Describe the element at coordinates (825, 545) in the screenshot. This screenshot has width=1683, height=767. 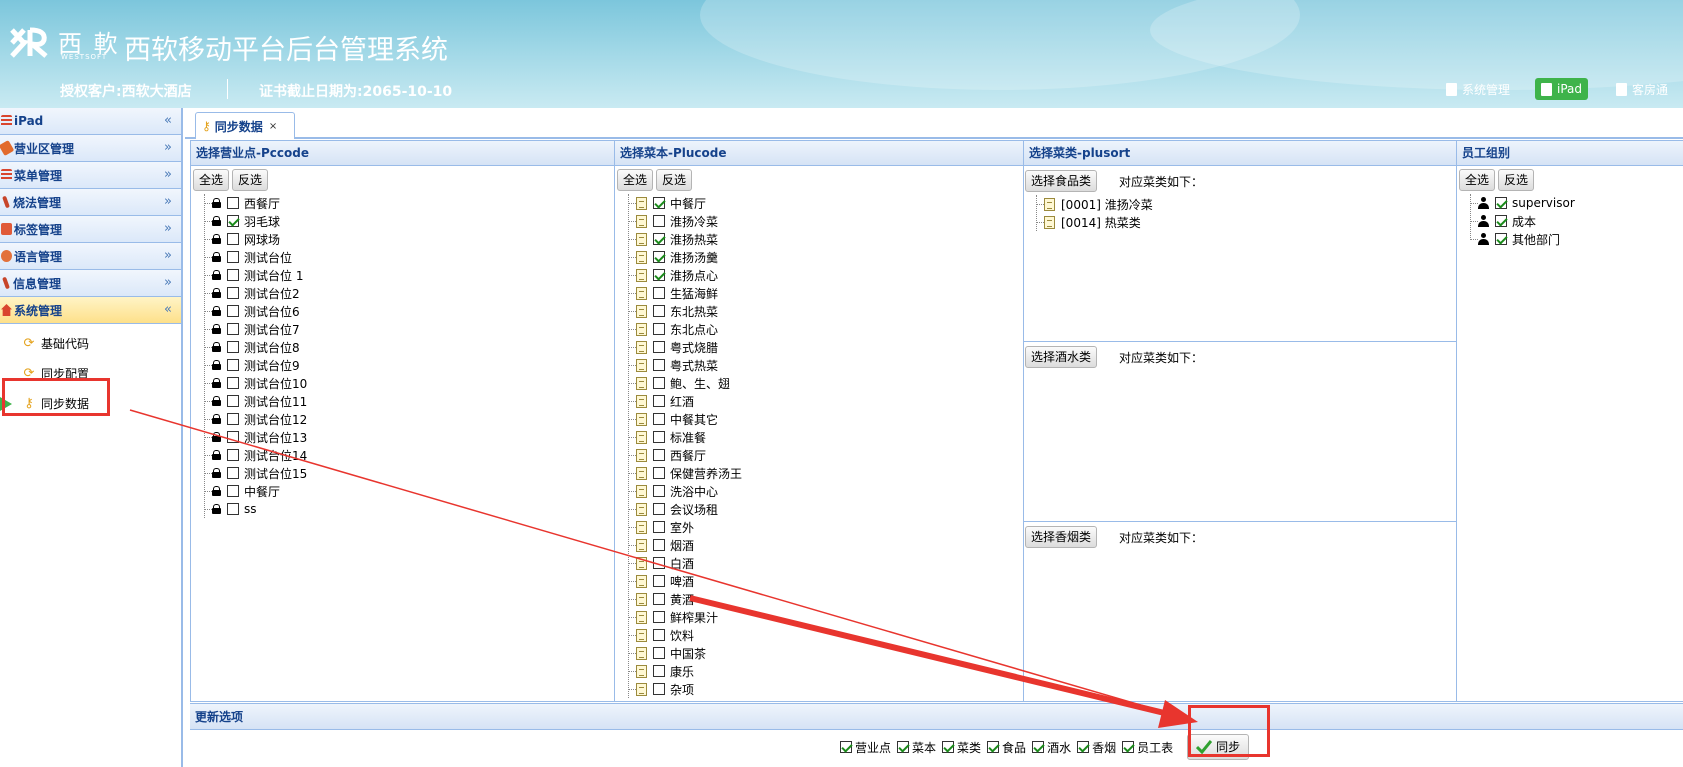
I see `list-item: 烟酒` at that location.